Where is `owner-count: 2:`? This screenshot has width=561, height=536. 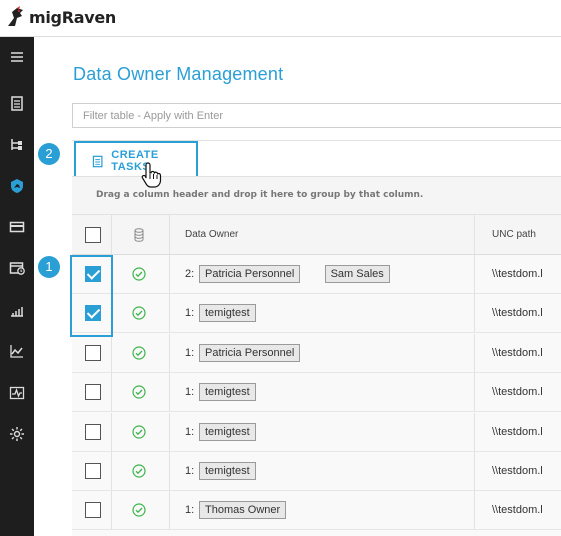
owner-count: 2: is located at coordinates (190, 274).